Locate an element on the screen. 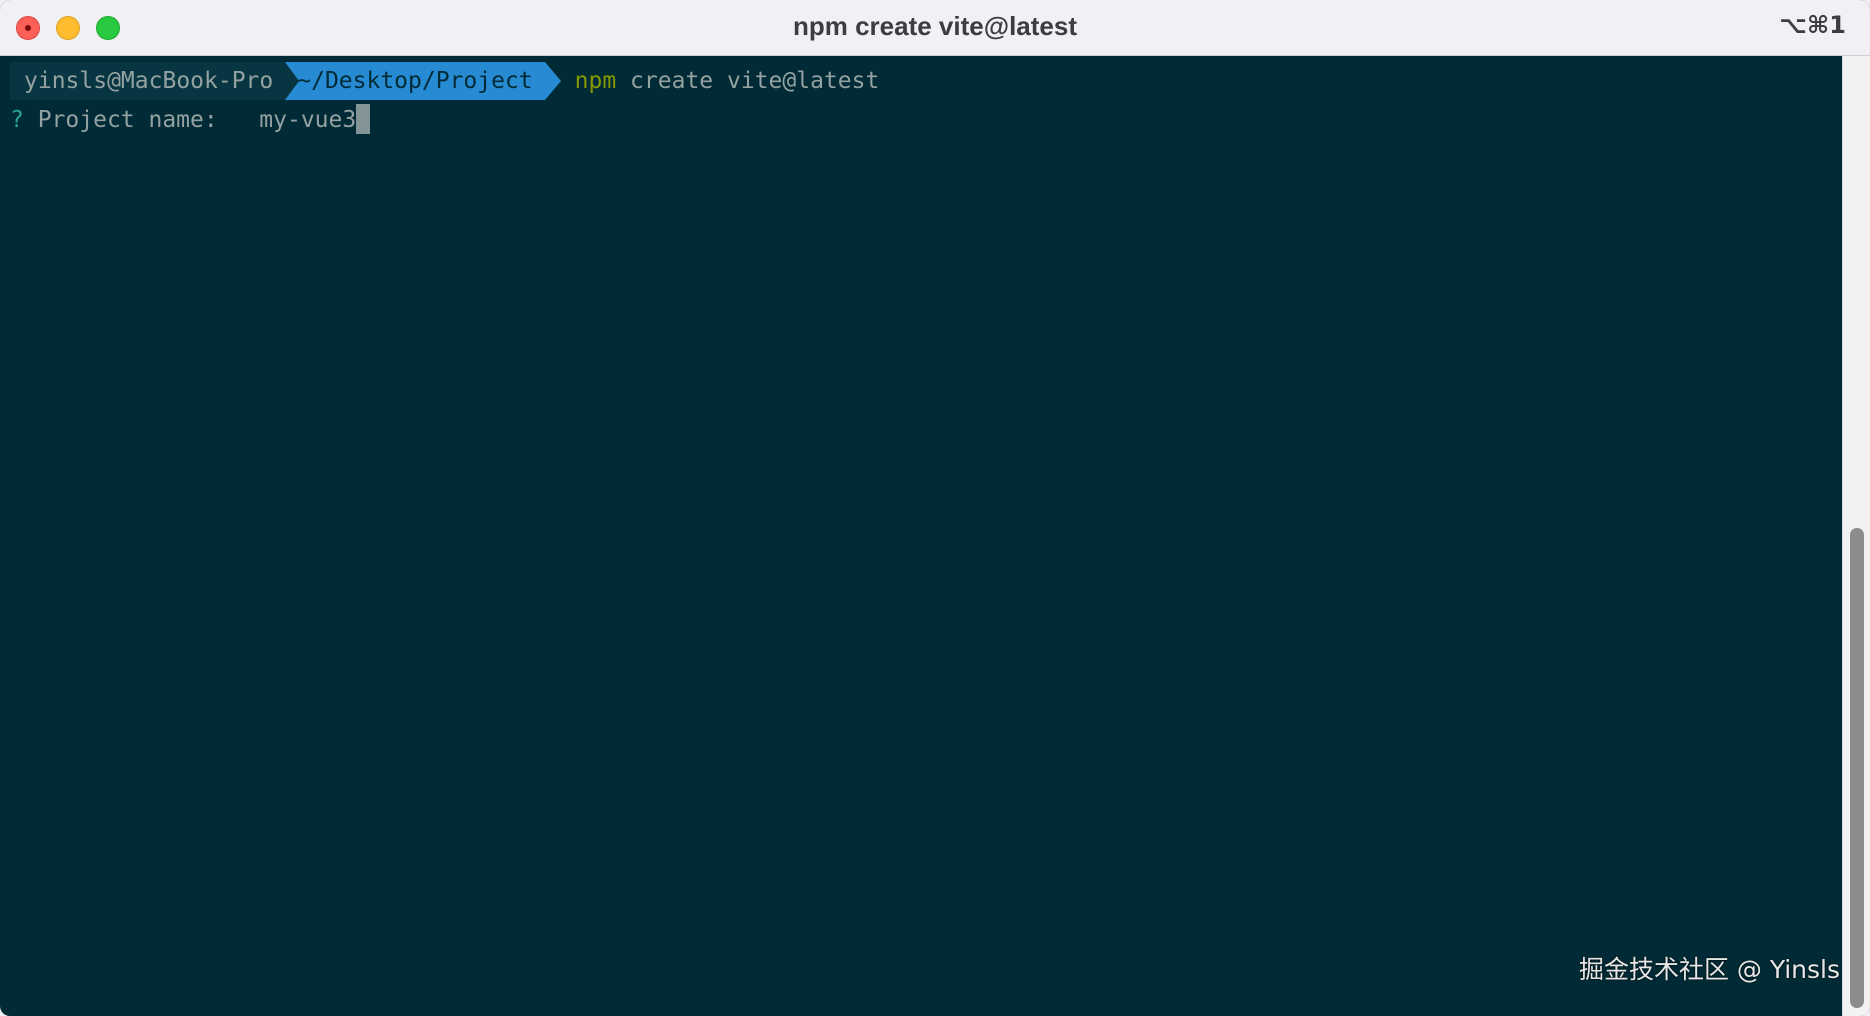  scrollbar is located at coordinates (1856, 536).